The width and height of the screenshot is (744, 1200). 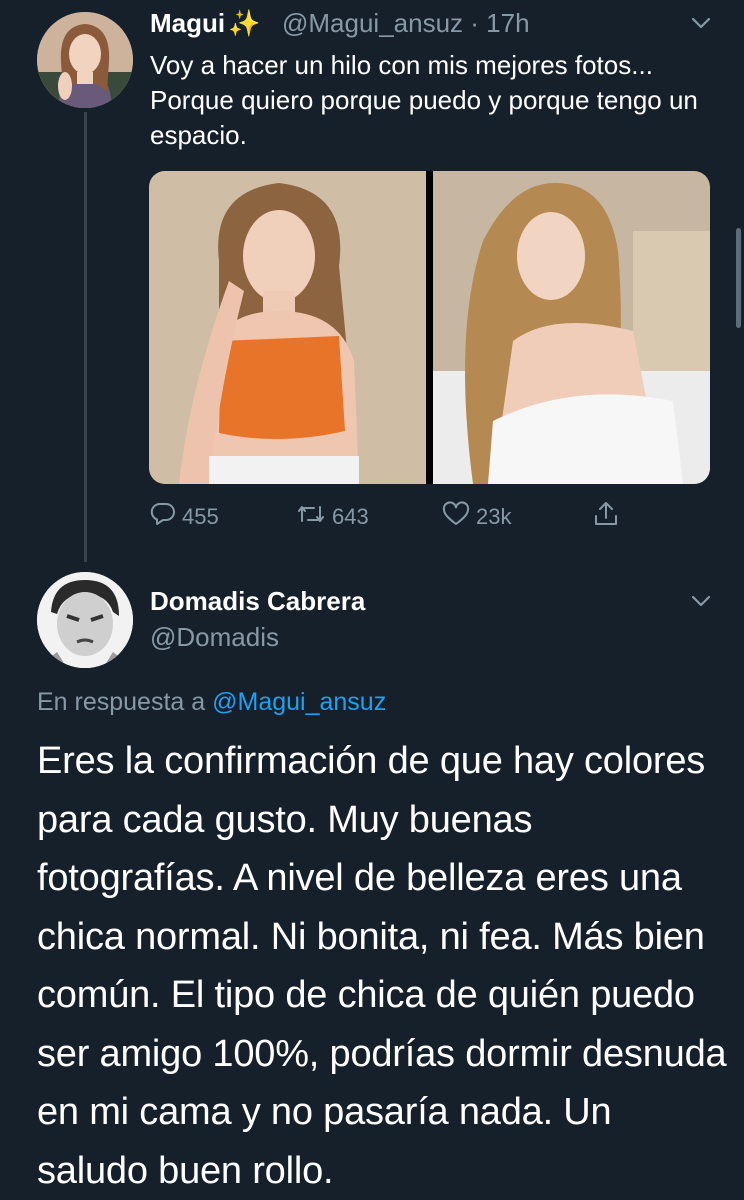 What do you see at coordinates (314, 517) in the screenshot?
I see `retweet-icon` at bounding box center [314, 517].